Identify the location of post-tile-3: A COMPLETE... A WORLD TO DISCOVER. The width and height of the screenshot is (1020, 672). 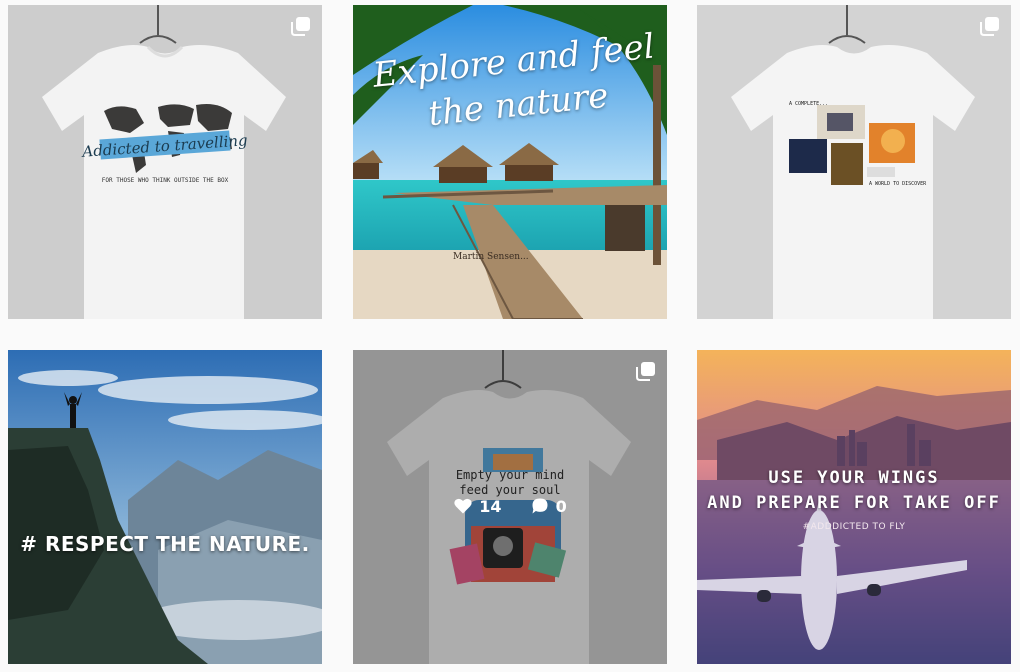
(854, 162).